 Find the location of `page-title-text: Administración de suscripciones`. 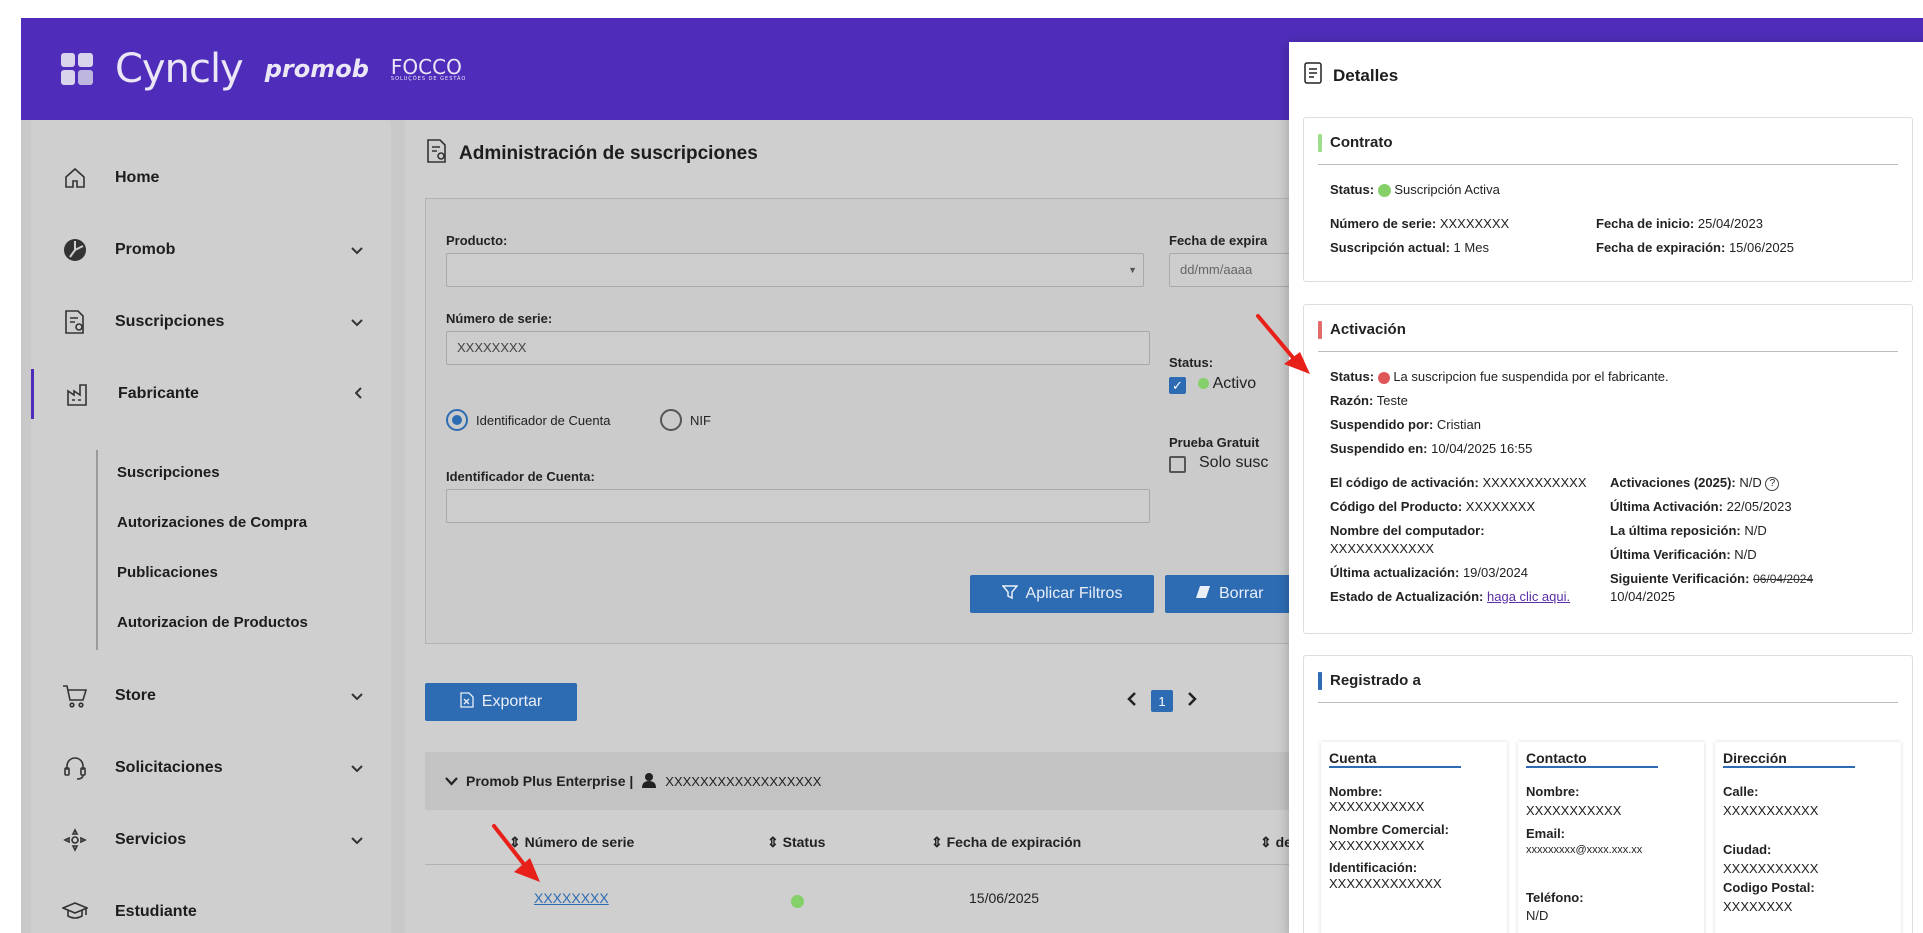

page-title-text: Administración de suscripciones is located at coordinates (608, 153).